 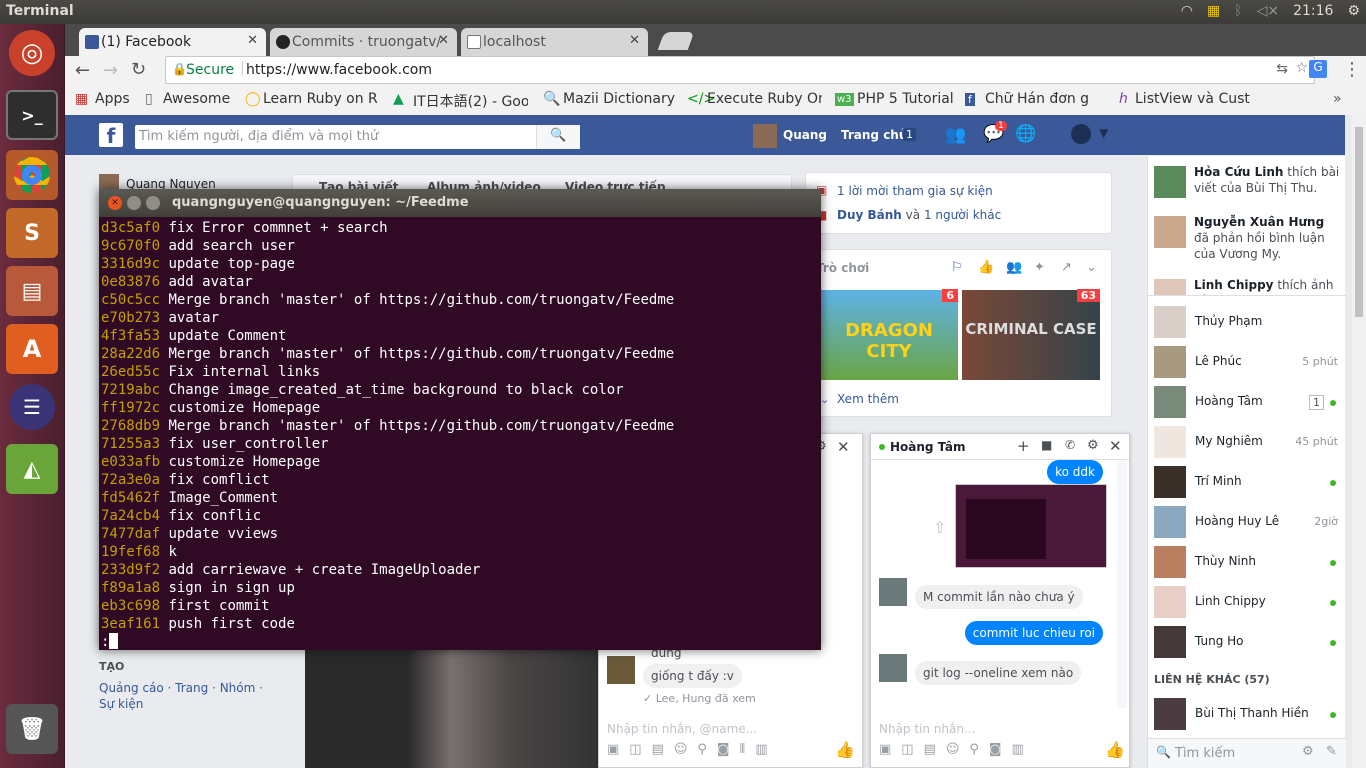 I want to click on sublime-launcher-icon: S, so click(x=32, y=233).